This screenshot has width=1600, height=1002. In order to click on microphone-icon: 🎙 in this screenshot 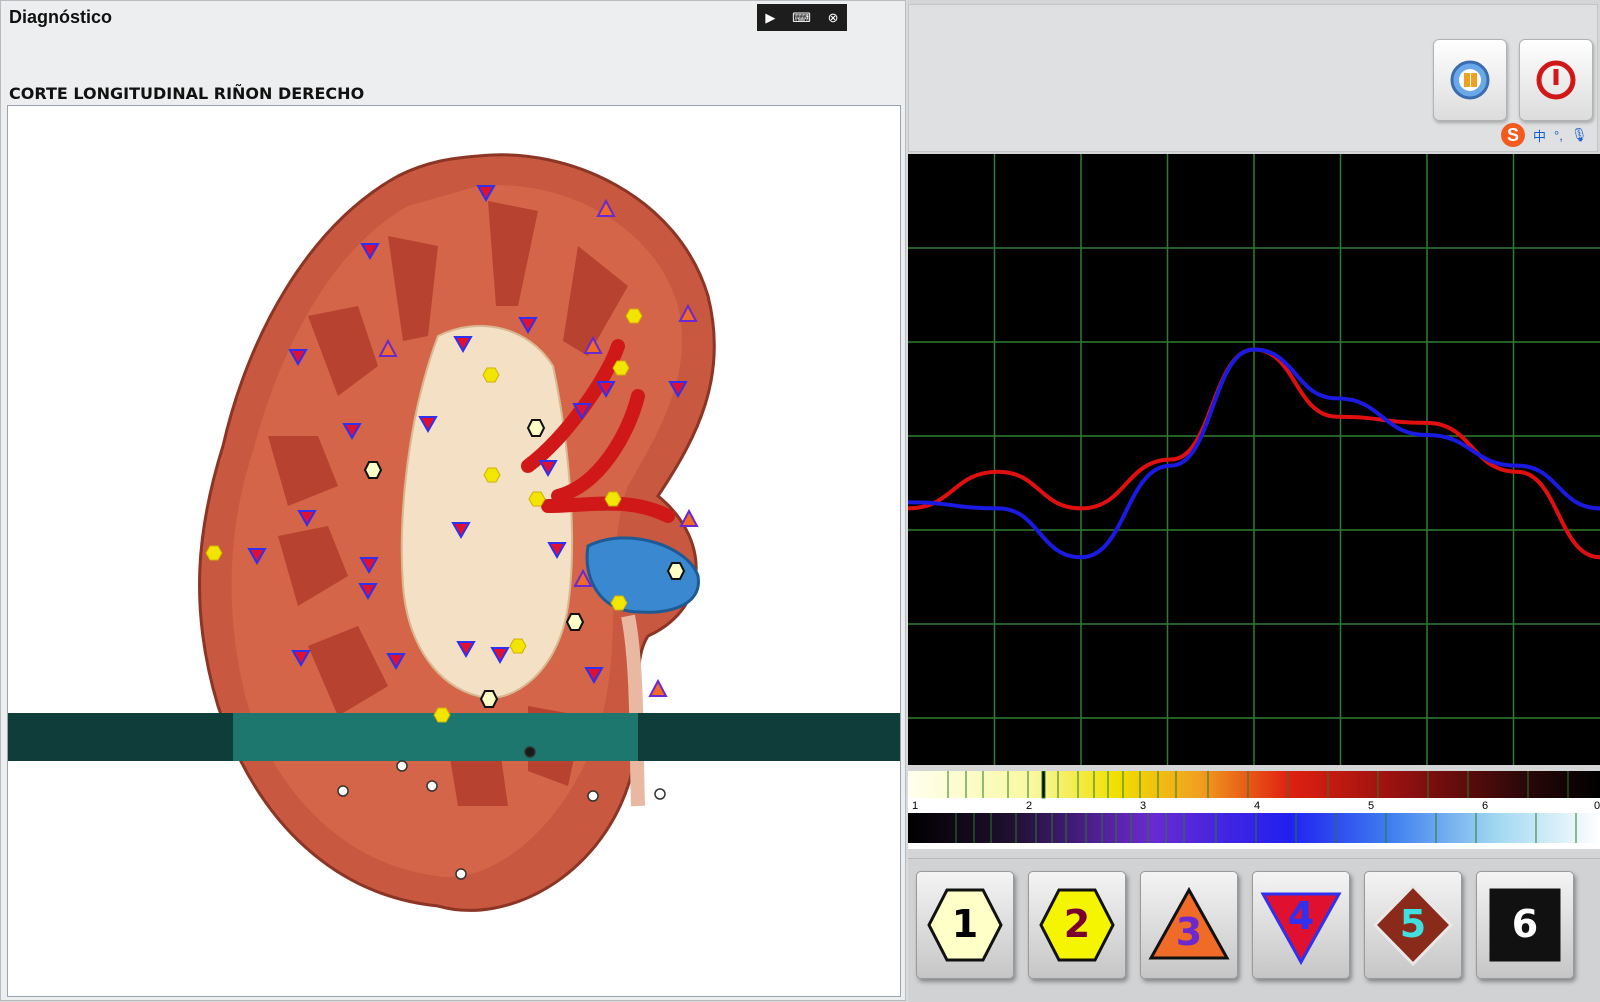, I will do `click(1579, 135)`.